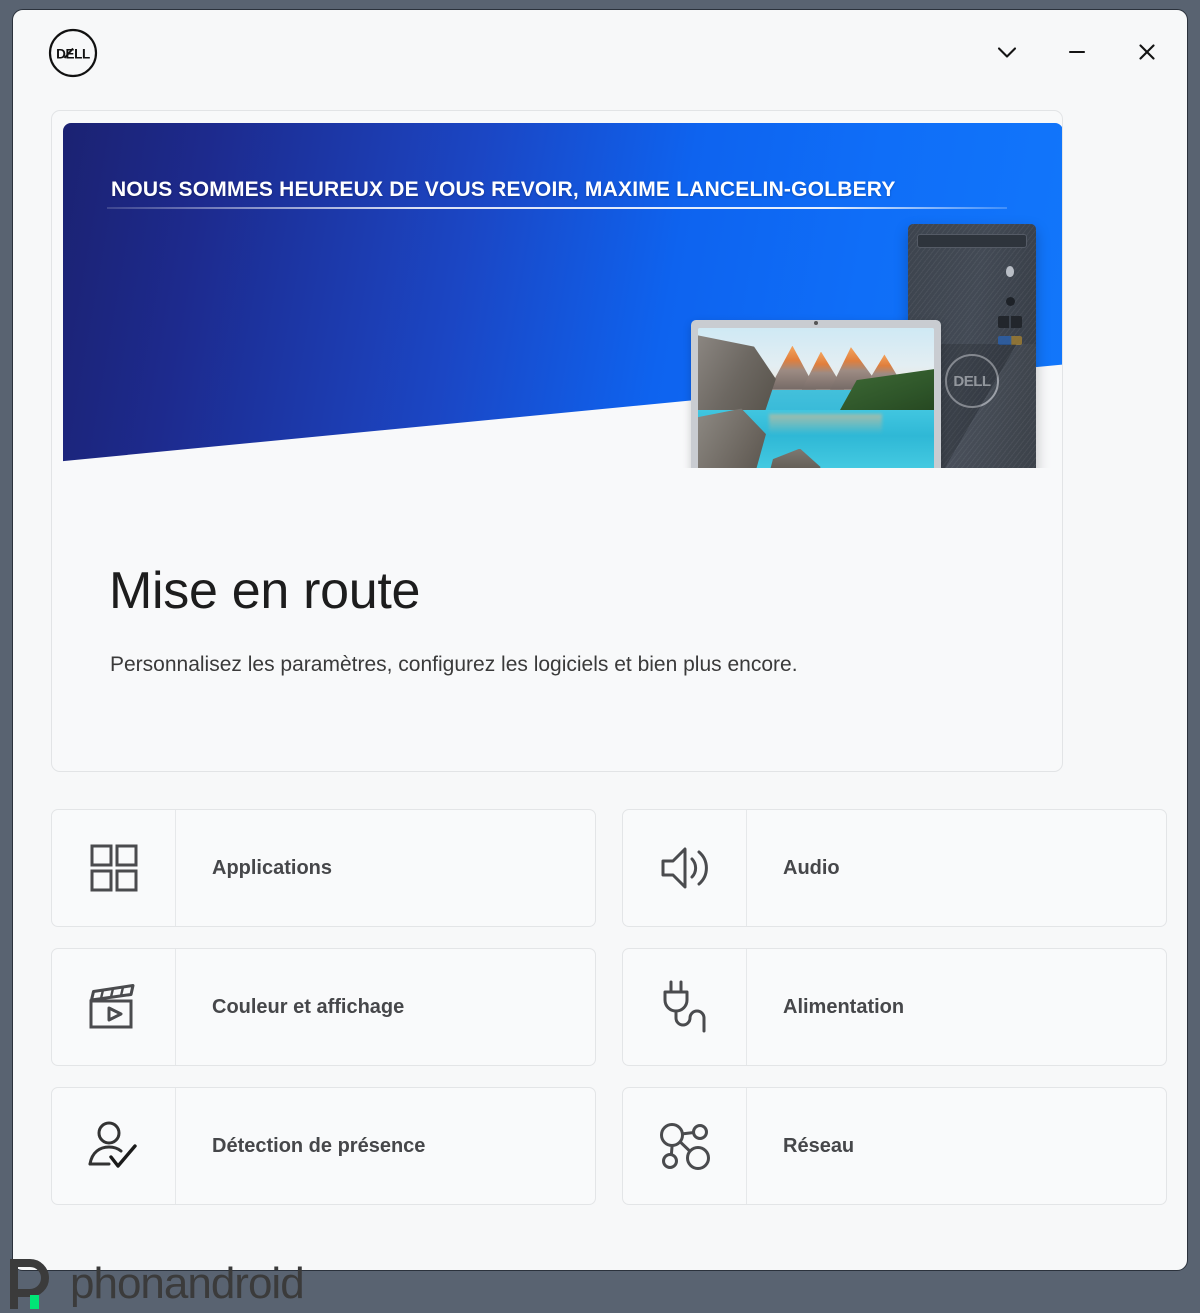  I want to click on window-controls, so click(1077, 52).